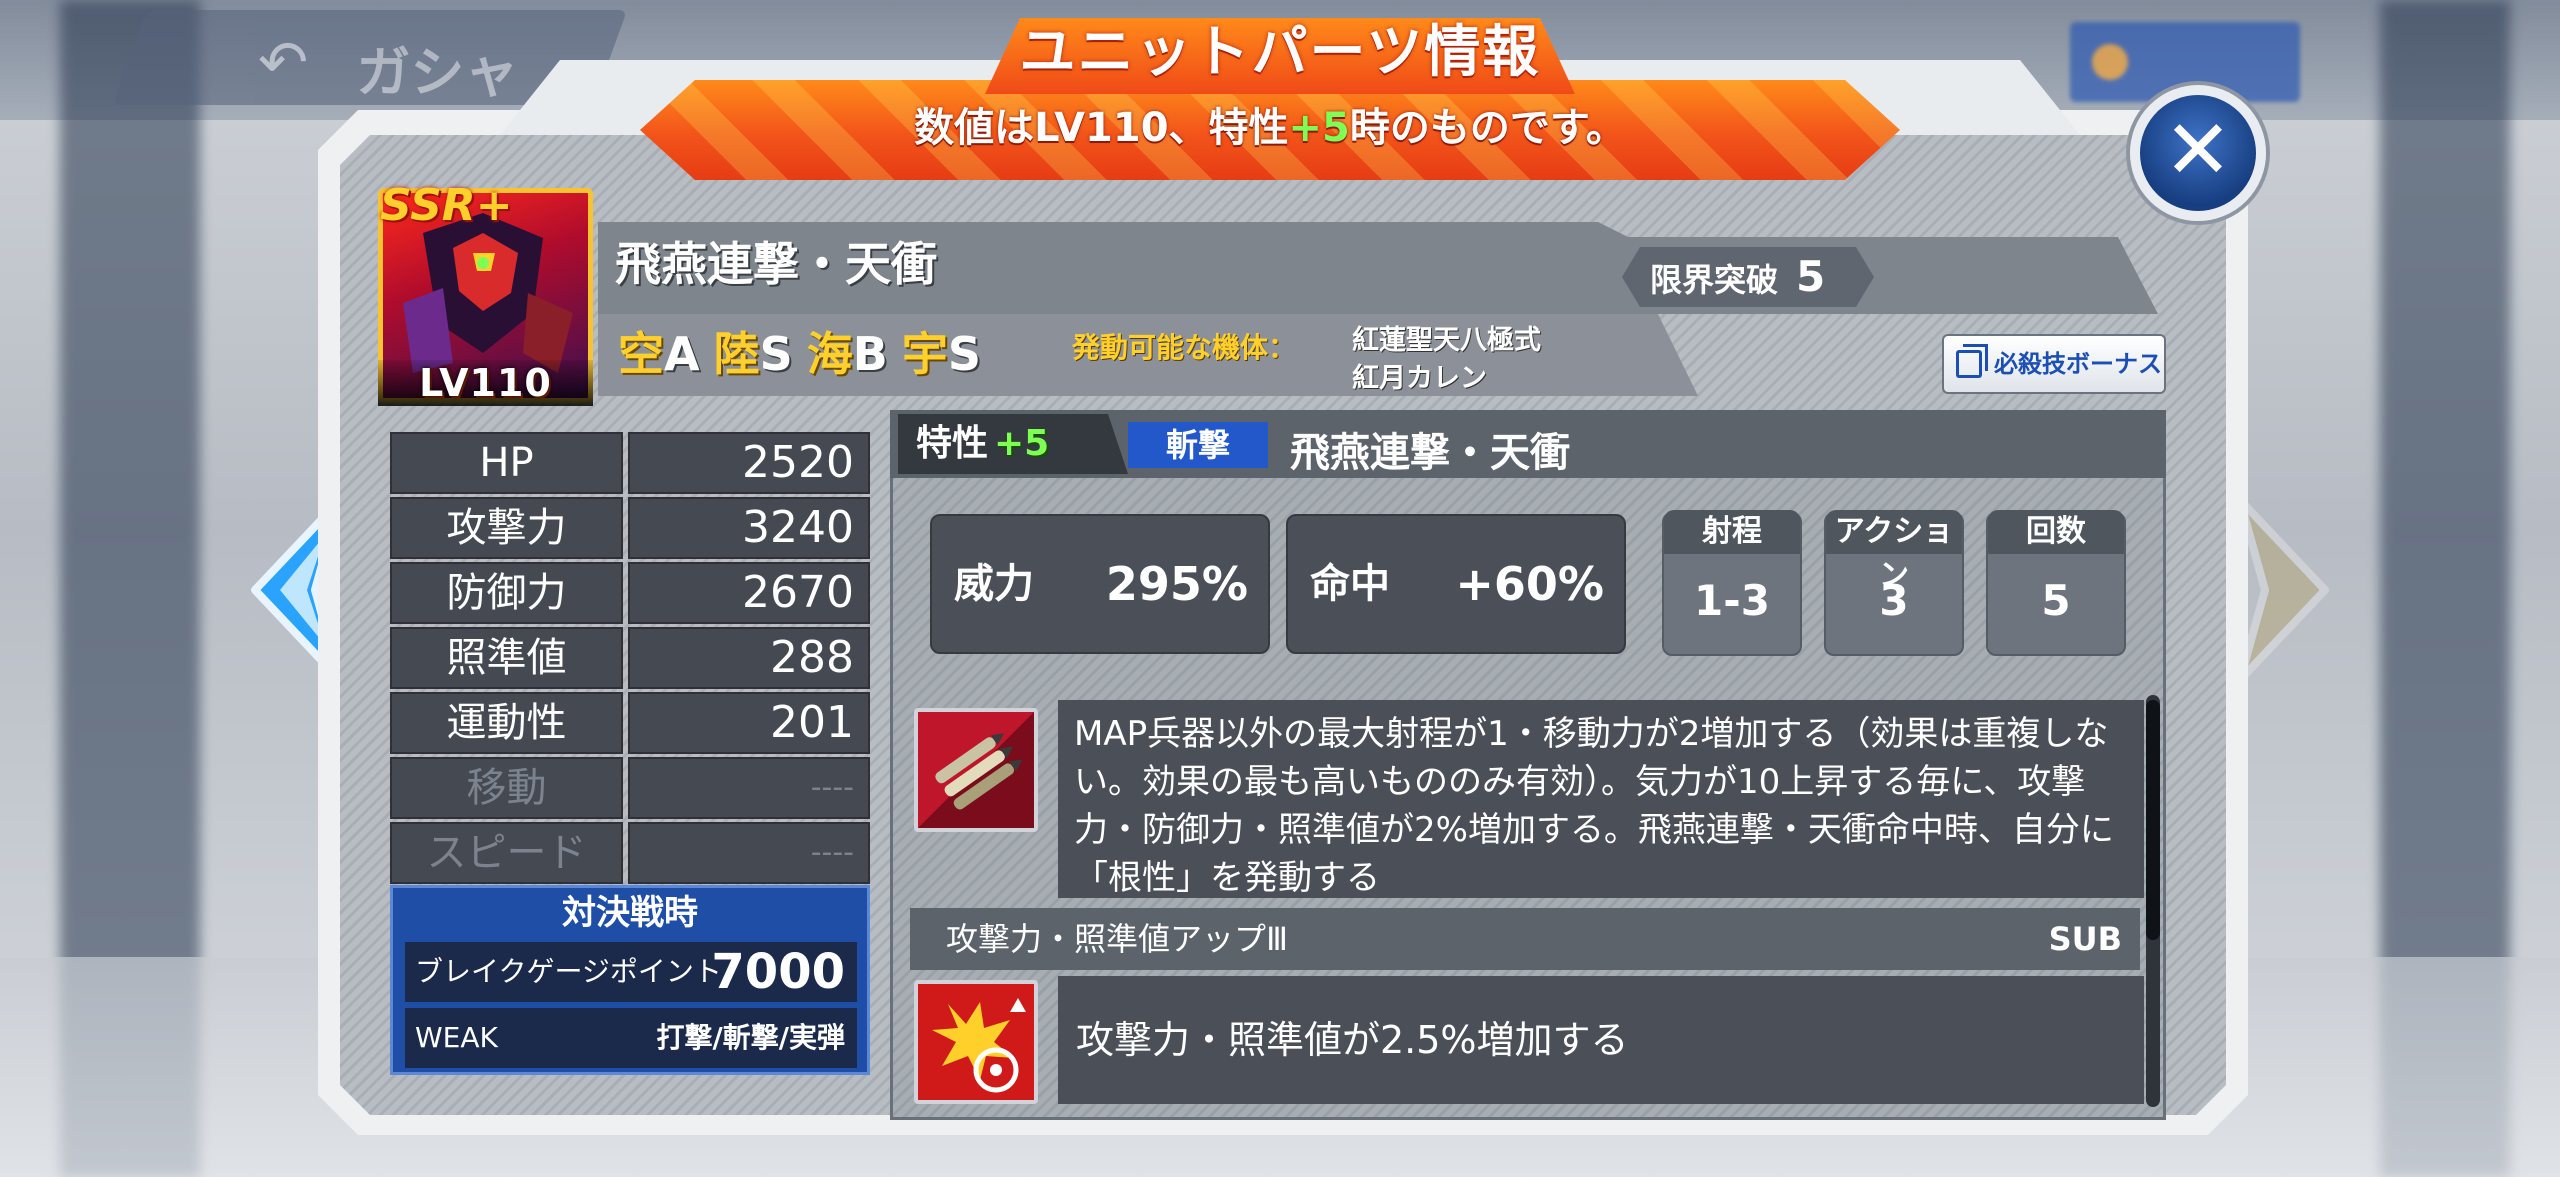  I want to click on special-bonus-label: 必殺技ボーナス, so click(2078, 364).